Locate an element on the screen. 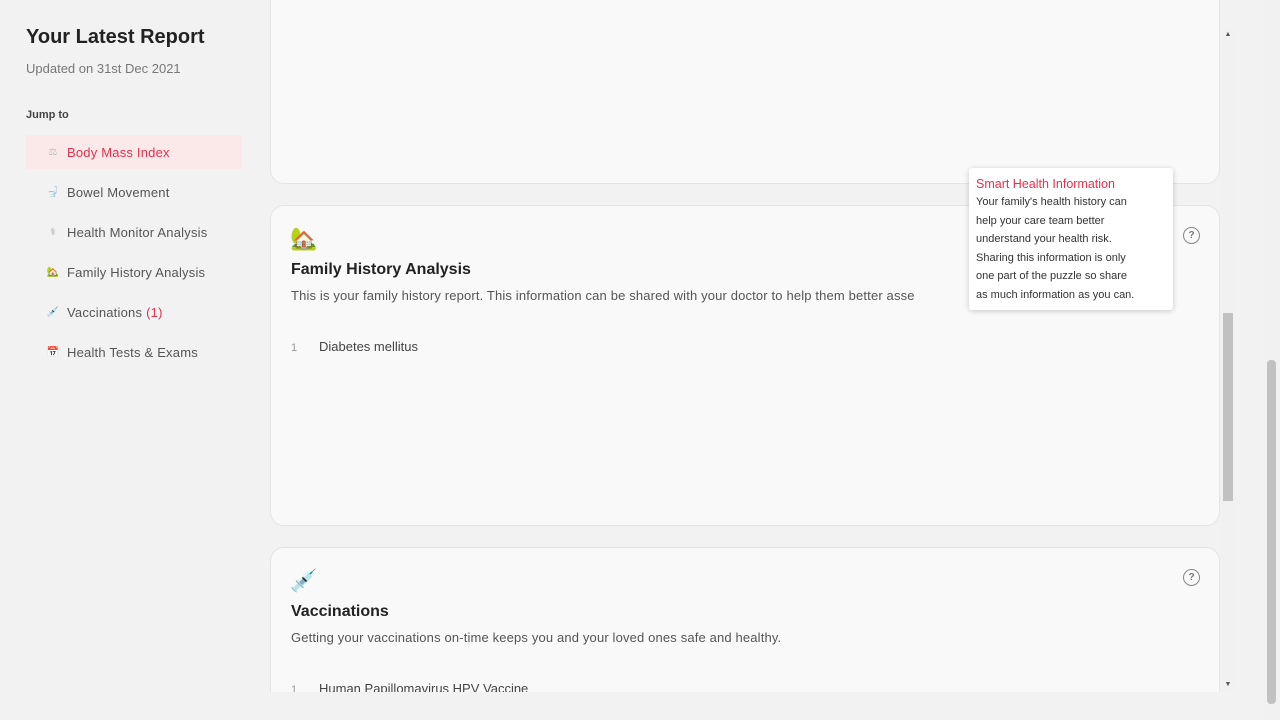  tooltip-line: Sharing this information is only is located at coordinates (1051, 257).